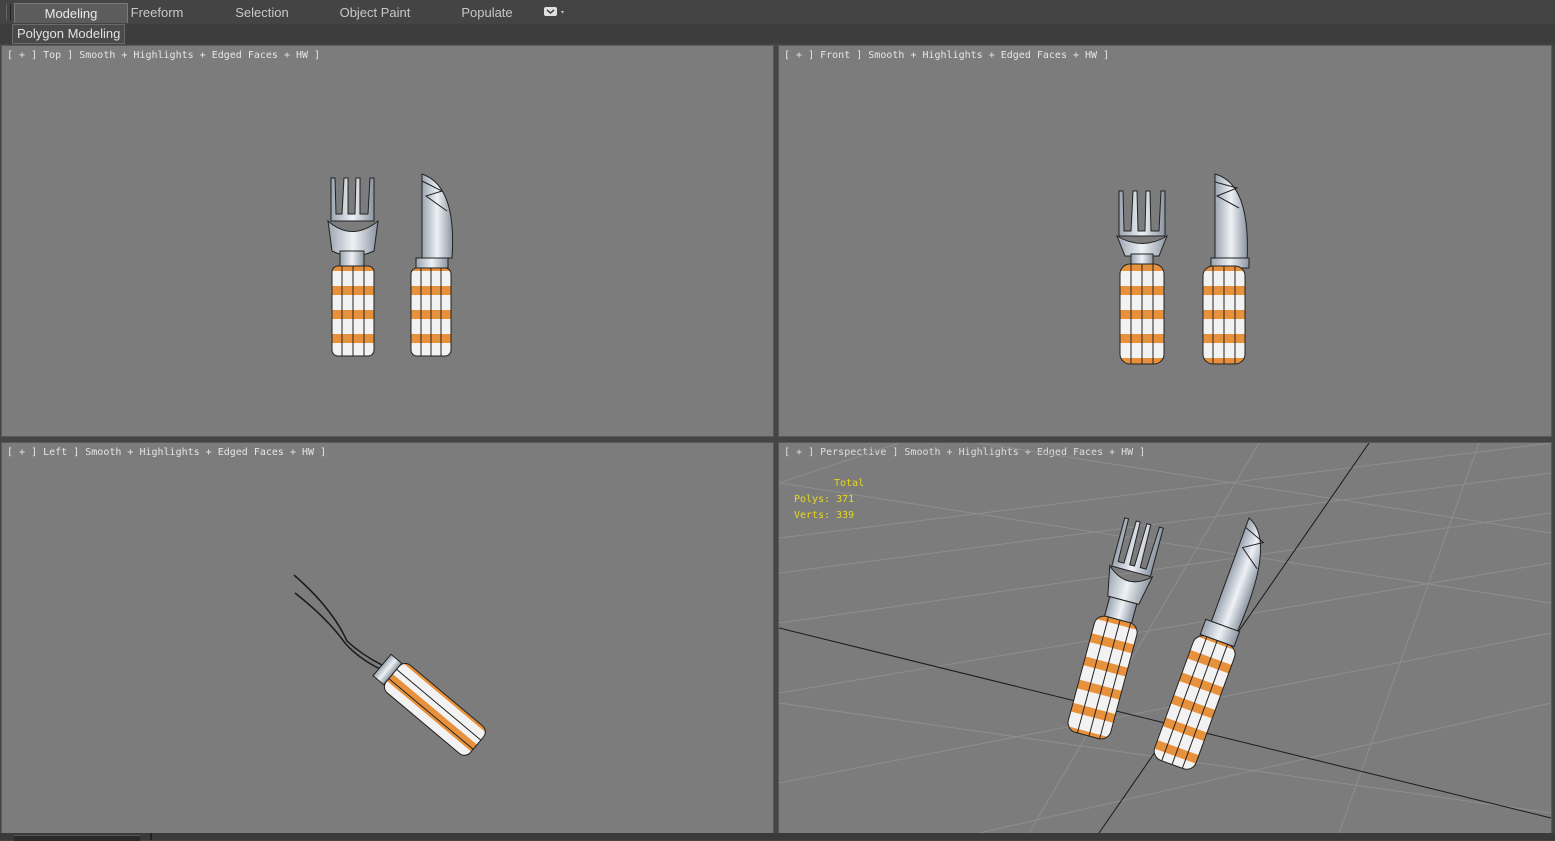  I want to click on ribbon-grip-handle, so click(8, 12).